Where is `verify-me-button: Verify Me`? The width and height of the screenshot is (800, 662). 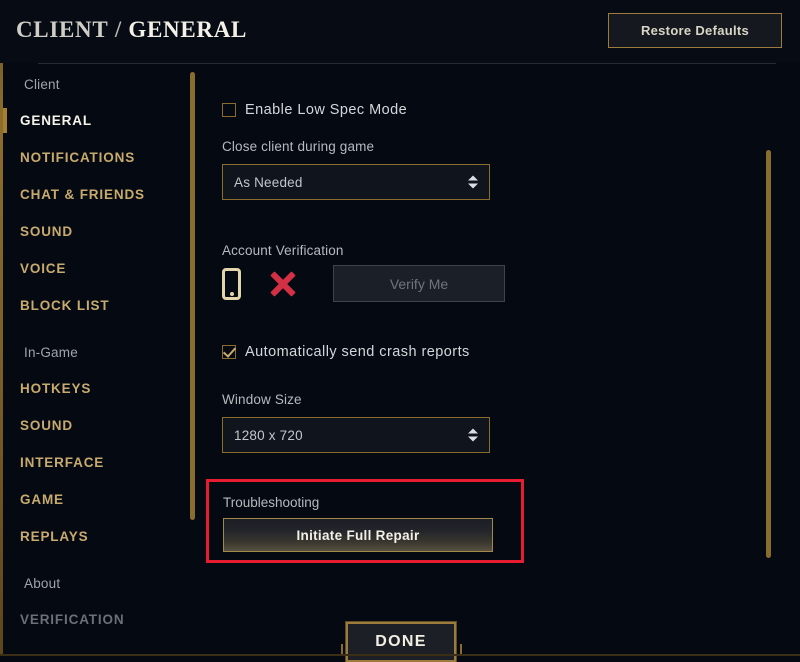
verify-me-button: Verify Me is located at coordinates (419, 283).